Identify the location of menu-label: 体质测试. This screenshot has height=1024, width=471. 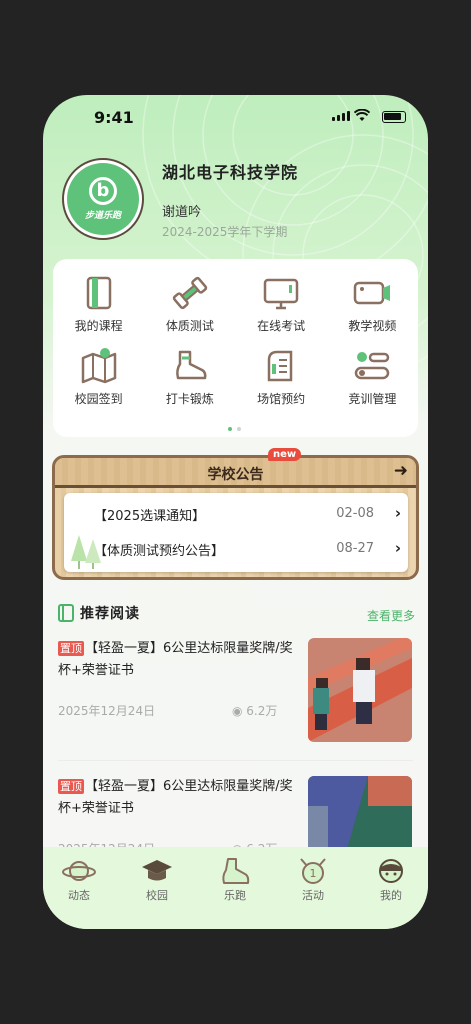
(189, 326).